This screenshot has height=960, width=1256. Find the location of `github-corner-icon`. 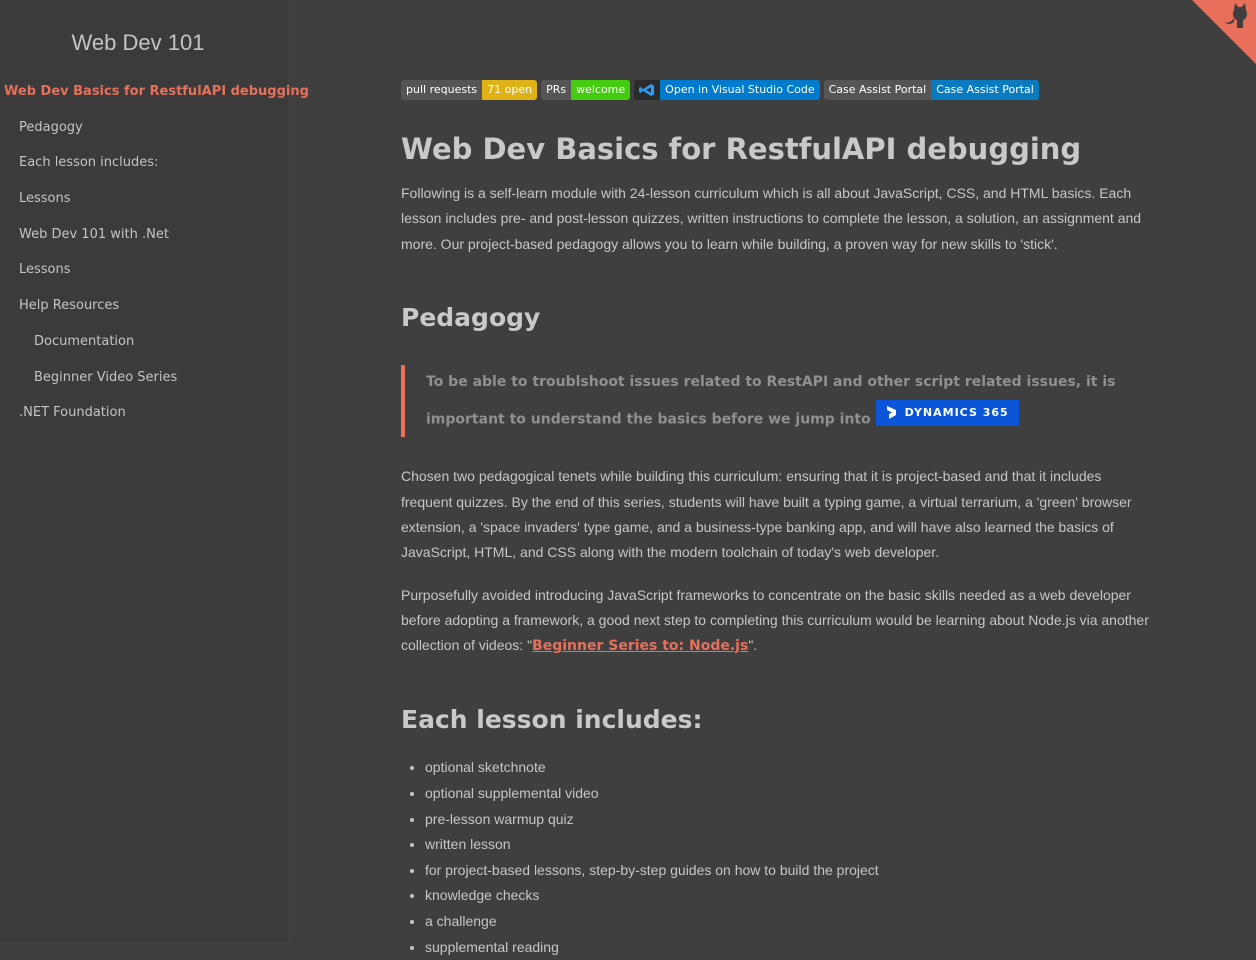

github-corner-icon is located at coordinates (1224, 32).